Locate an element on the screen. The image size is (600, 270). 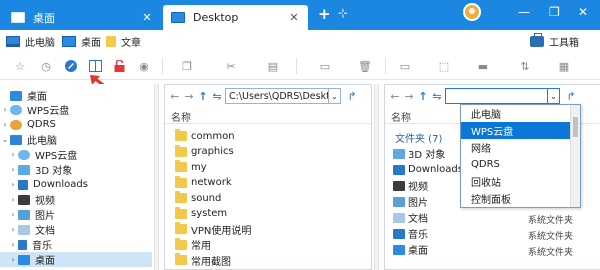
quick-item-desktop: 桌面 is located at coordinates (81, 41).